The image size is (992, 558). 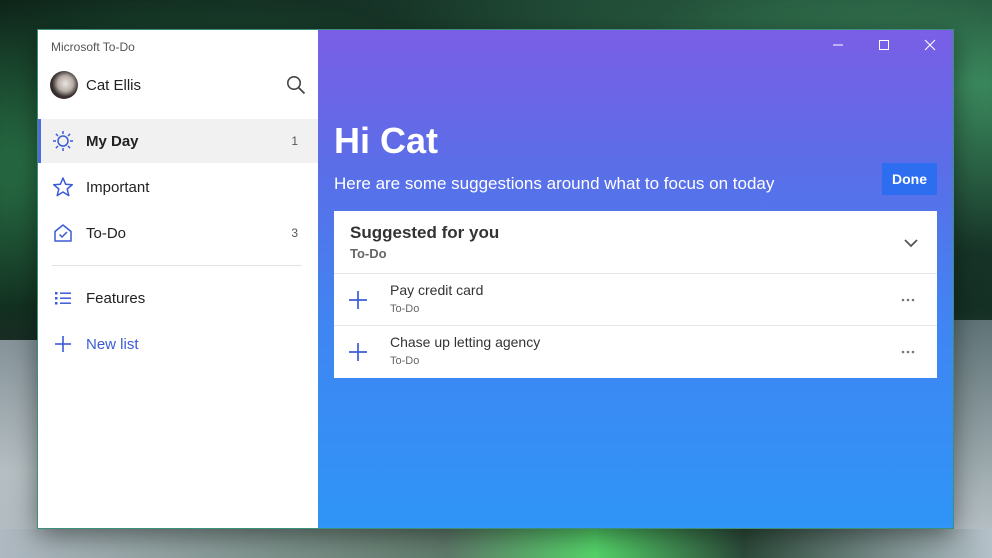 I want to click on chevron-down-icon, so click(x=911, y=243).